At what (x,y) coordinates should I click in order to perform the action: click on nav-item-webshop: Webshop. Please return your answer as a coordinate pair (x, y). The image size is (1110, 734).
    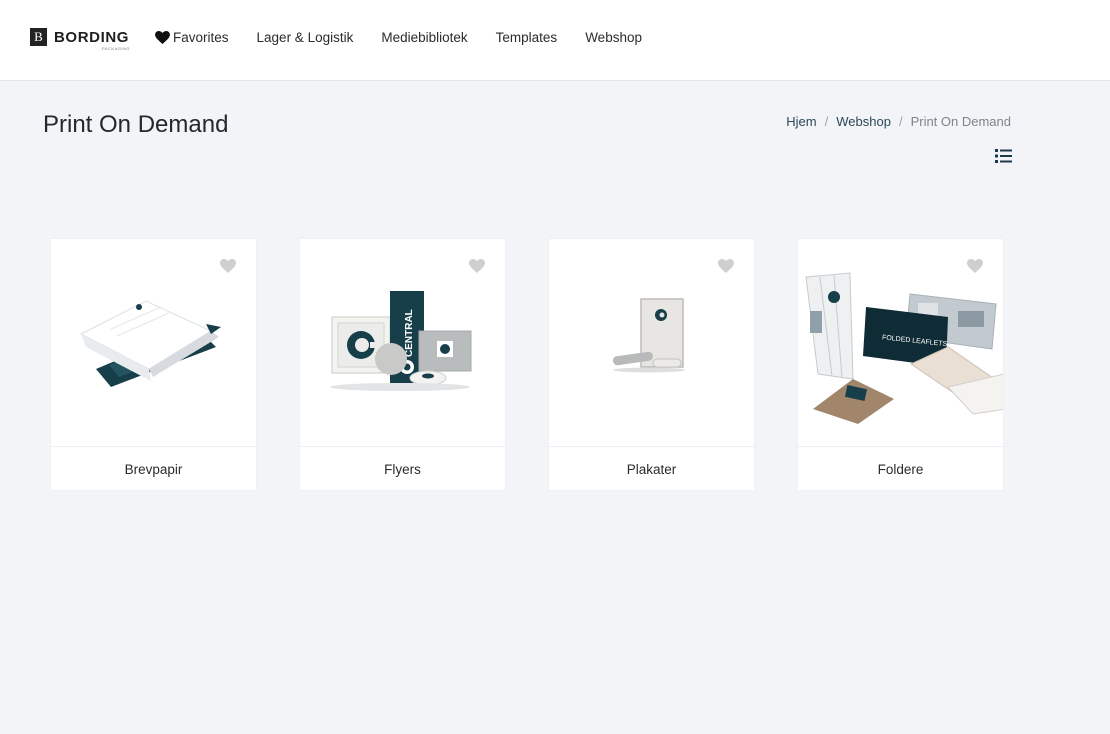
    Looking at the image, I should click on (613, 37).